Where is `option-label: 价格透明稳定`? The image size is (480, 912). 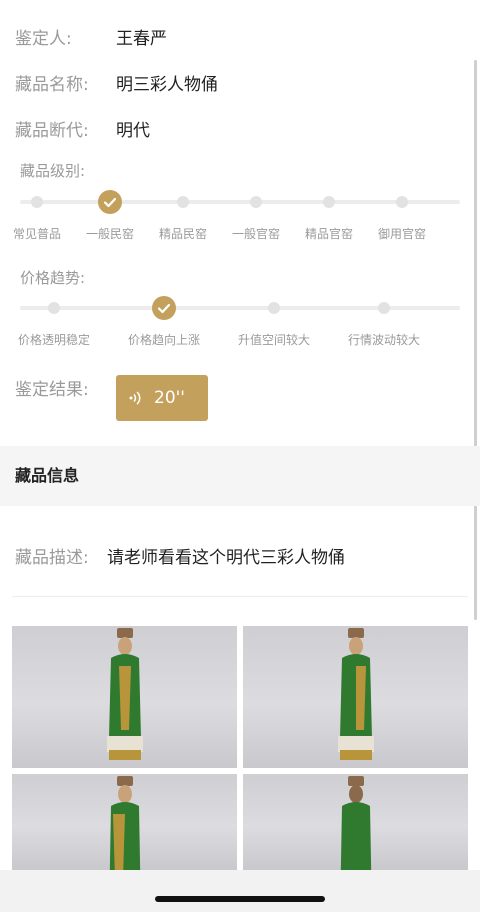 option-label: 价格透明稳定 is located at coordinates (54, 339).